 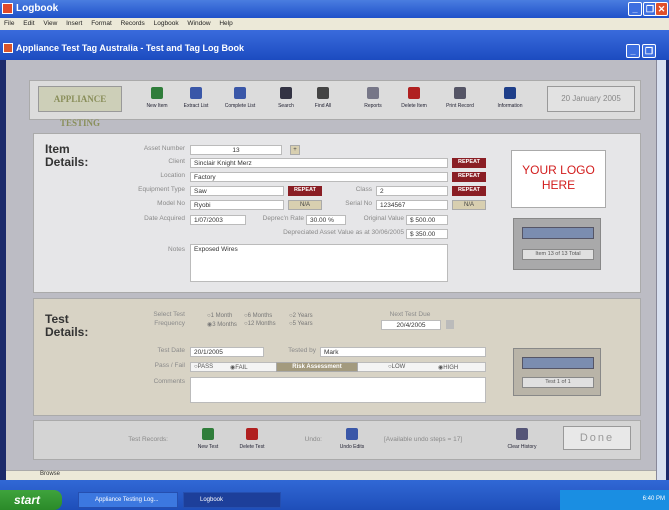 What do you see at coordinates (403, 352) in the screenshot?
I see `tested-by-field: Mark` at bounding box center [403, 352].